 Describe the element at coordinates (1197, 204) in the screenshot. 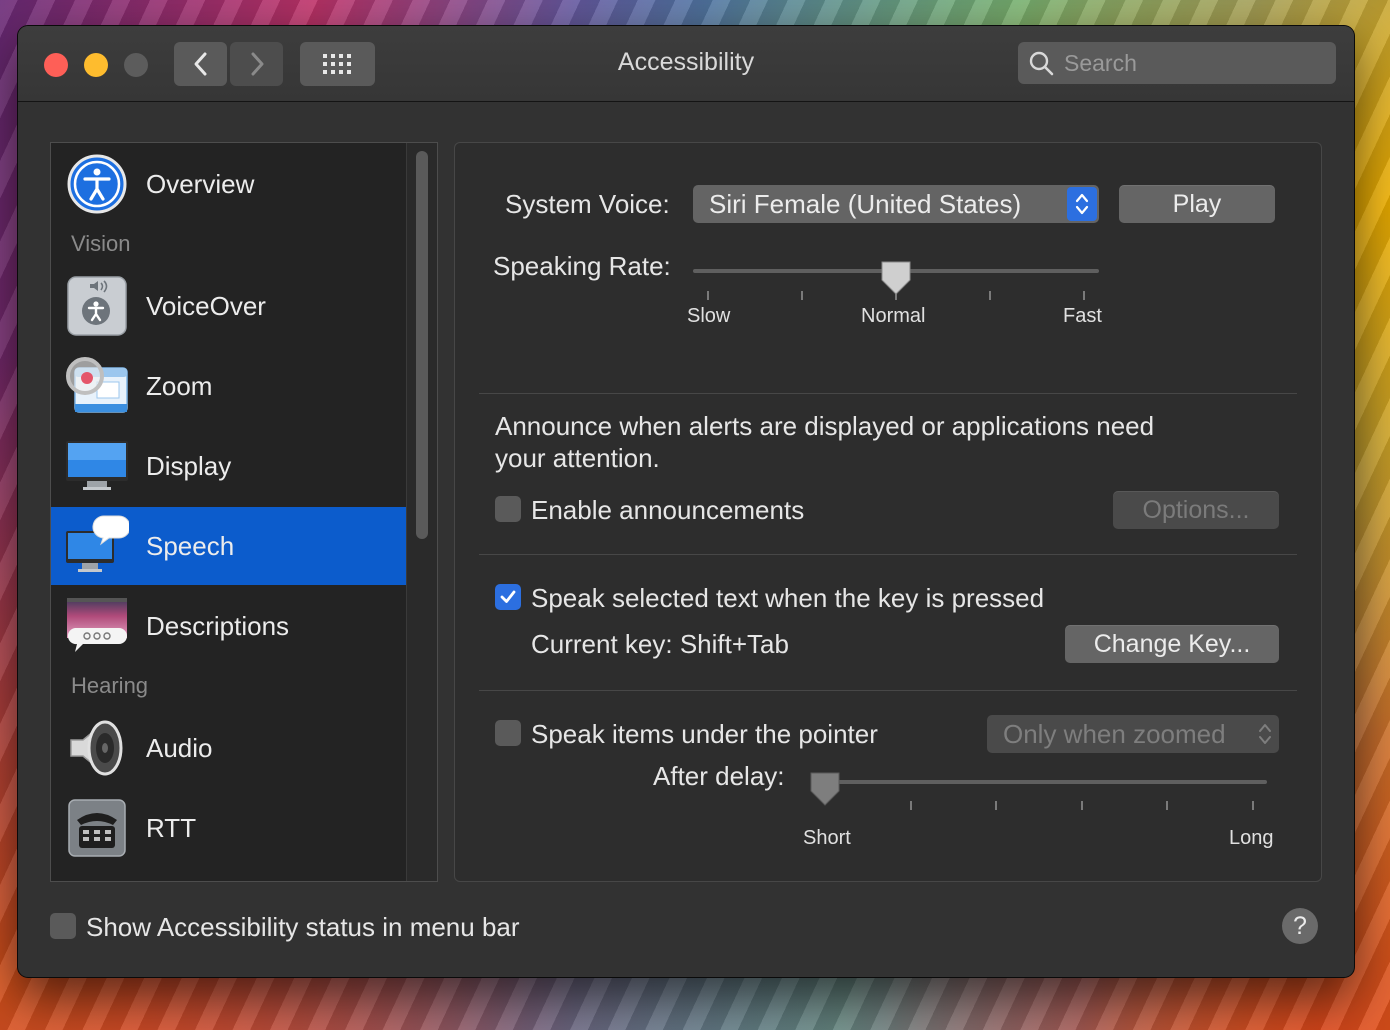

I see `play-button: Play` at that location.